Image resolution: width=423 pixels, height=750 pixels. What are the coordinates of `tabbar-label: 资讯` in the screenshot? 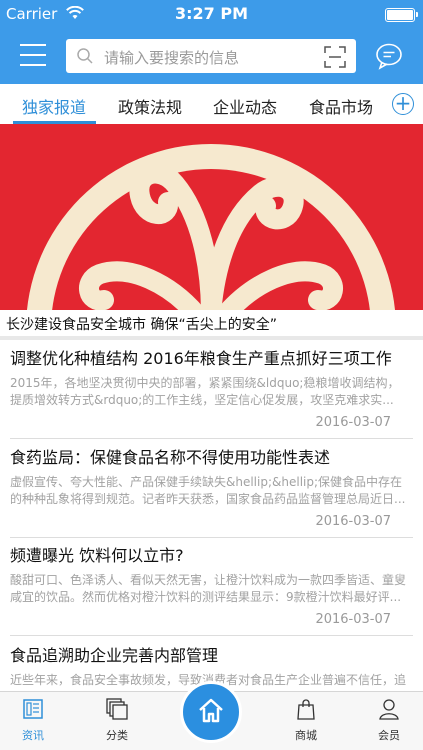 It's located at (33, 735).